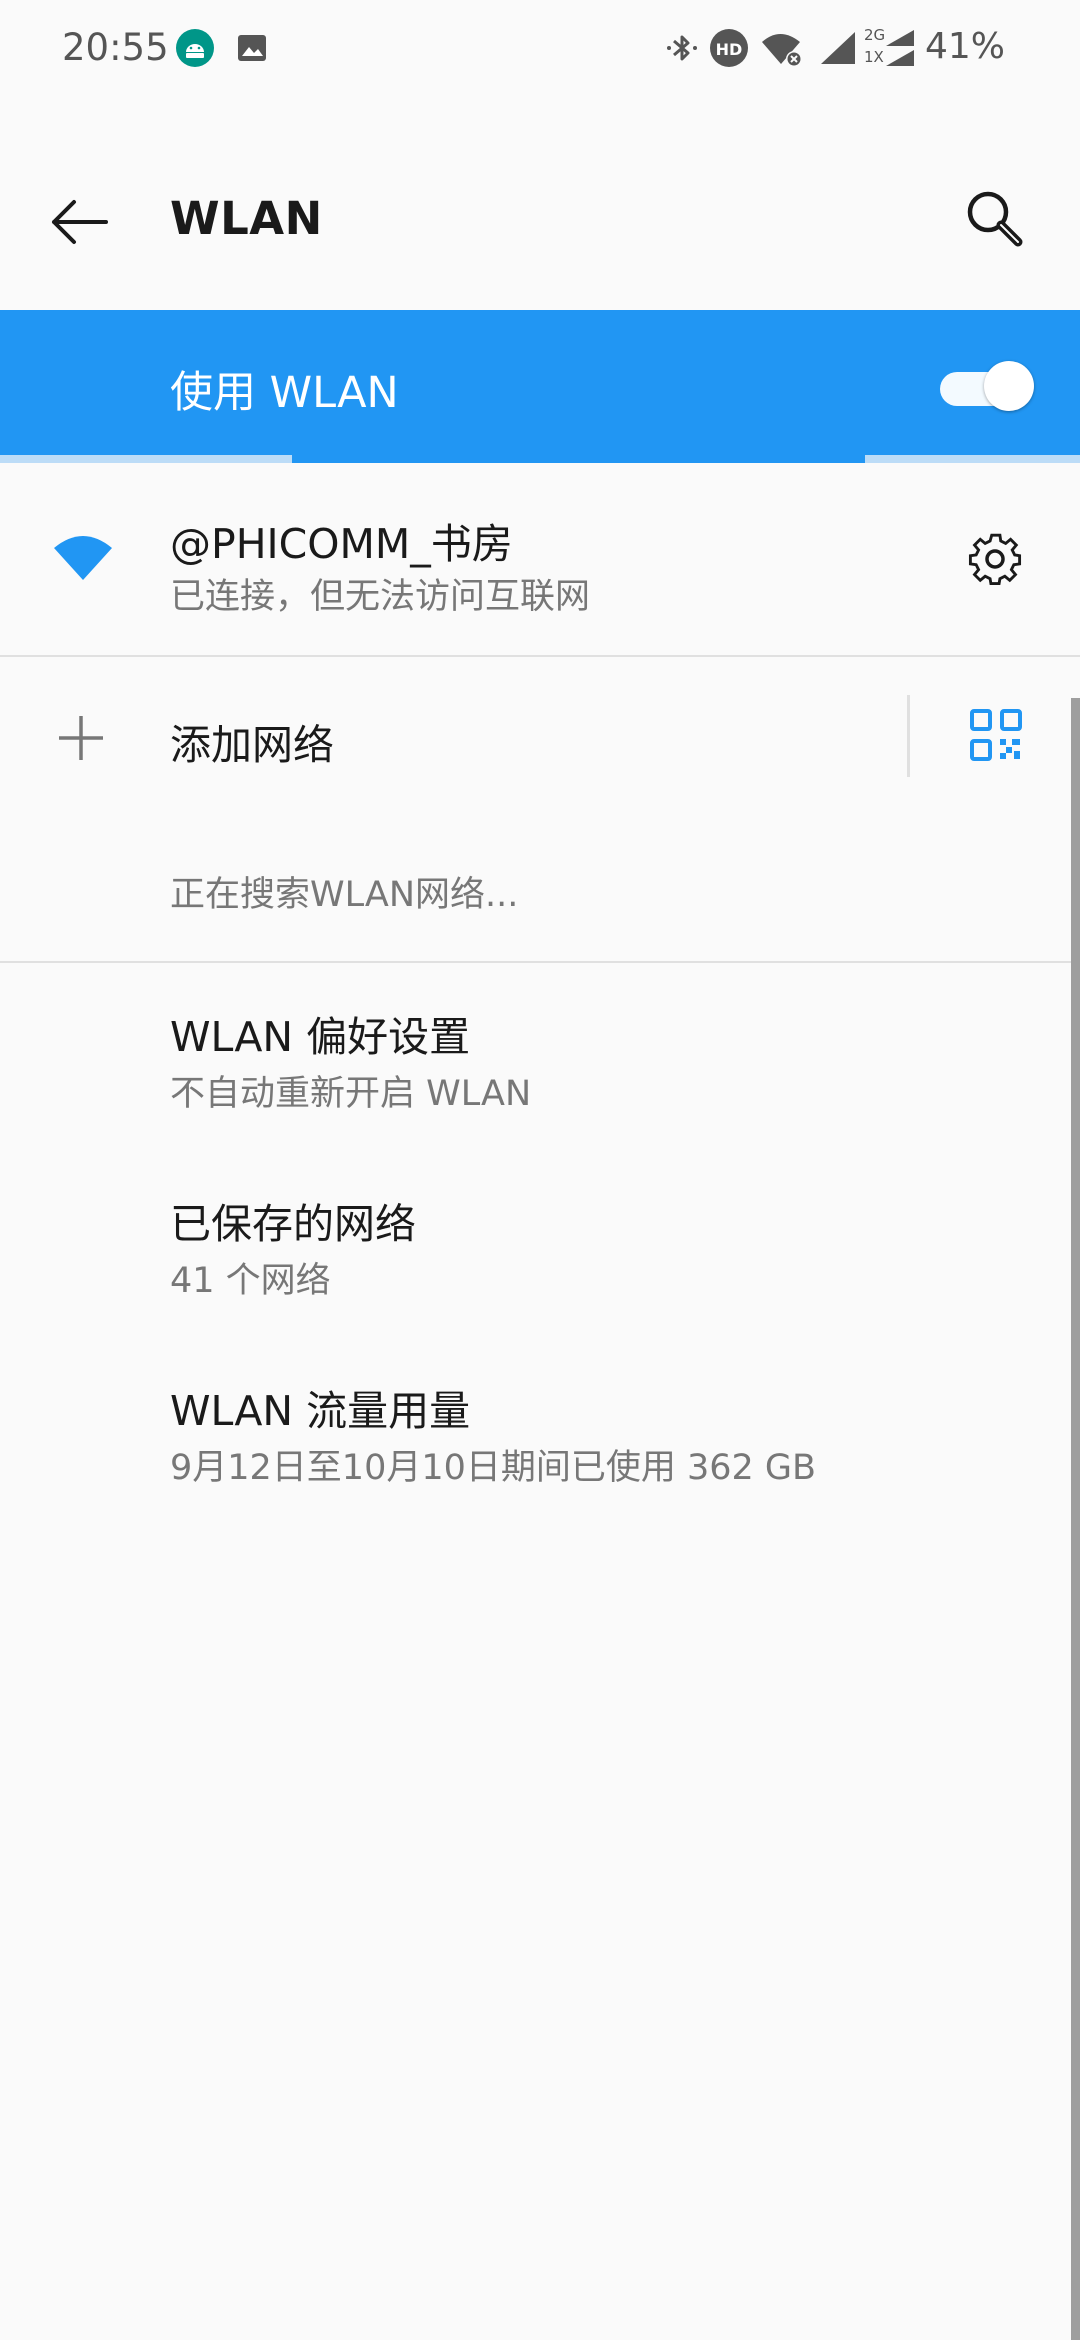 This screenshot has height=2340, width=1080. Describe the element at coordinates (782, 50) in the screenshot. I see `wifi-off-icon` at that location.